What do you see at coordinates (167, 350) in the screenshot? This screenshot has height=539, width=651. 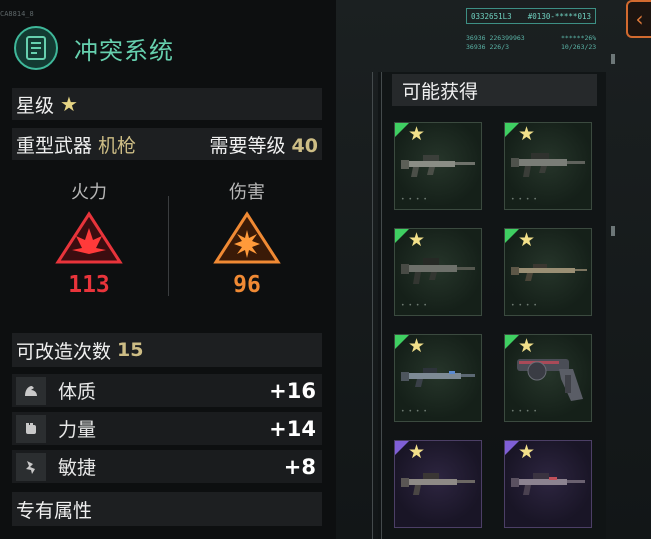 I see `mods-row: 可改造次数 15` at bounding box center [167, 350].